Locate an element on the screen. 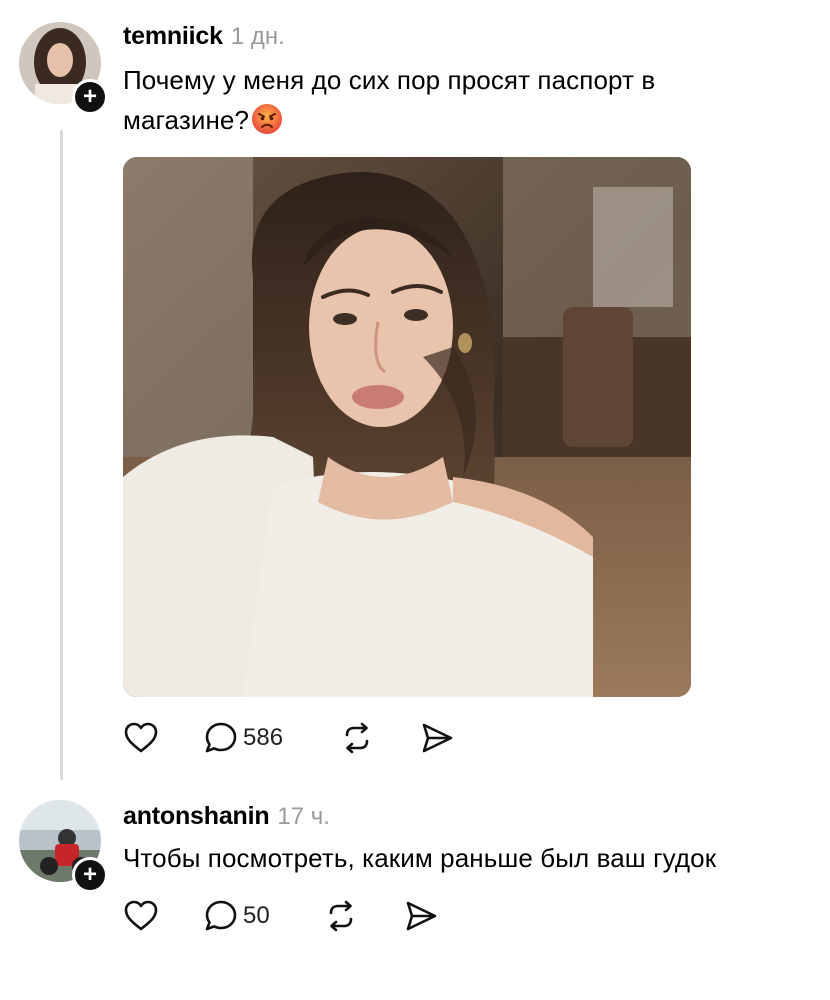 The height and width of the screenshot is (1000, 830). post-time: 1 дн. is located at coordinates (257, 36).